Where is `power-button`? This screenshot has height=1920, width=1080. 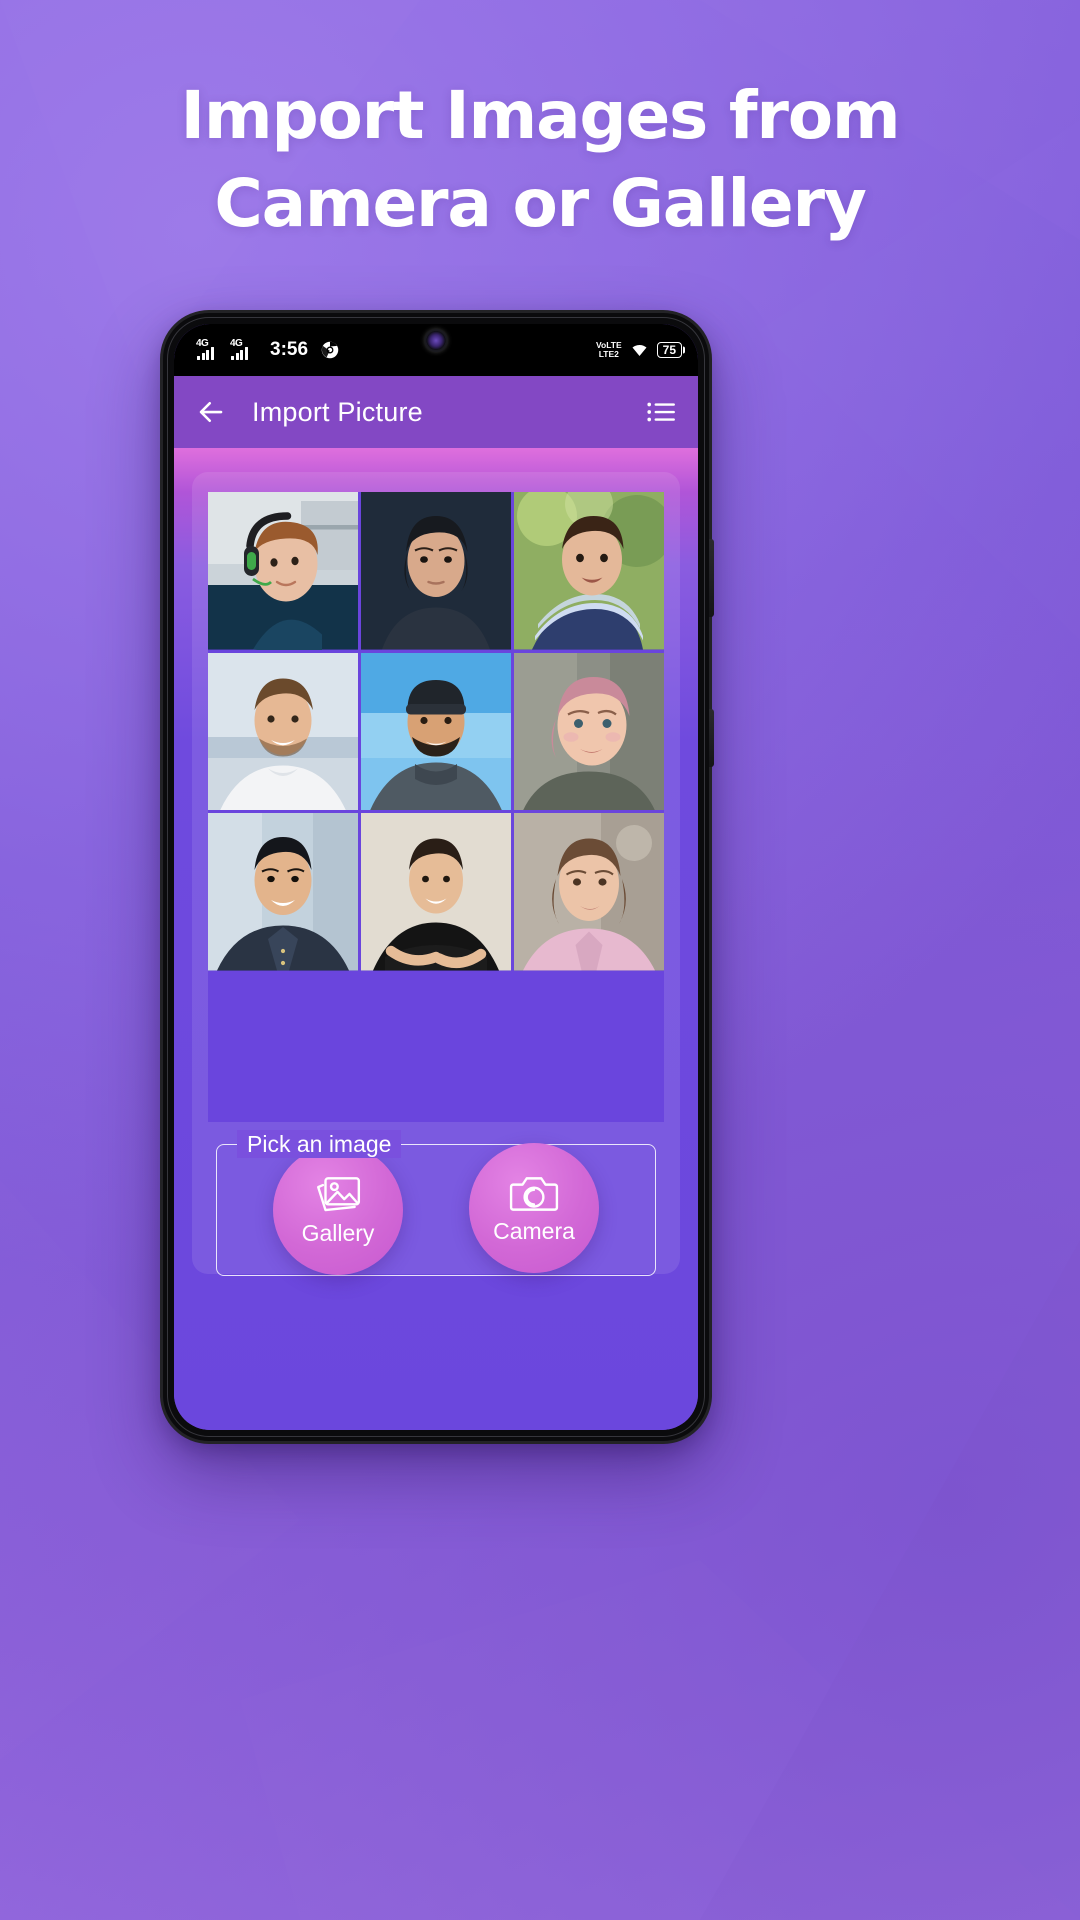 power-button is located at coordinates (711, 578).